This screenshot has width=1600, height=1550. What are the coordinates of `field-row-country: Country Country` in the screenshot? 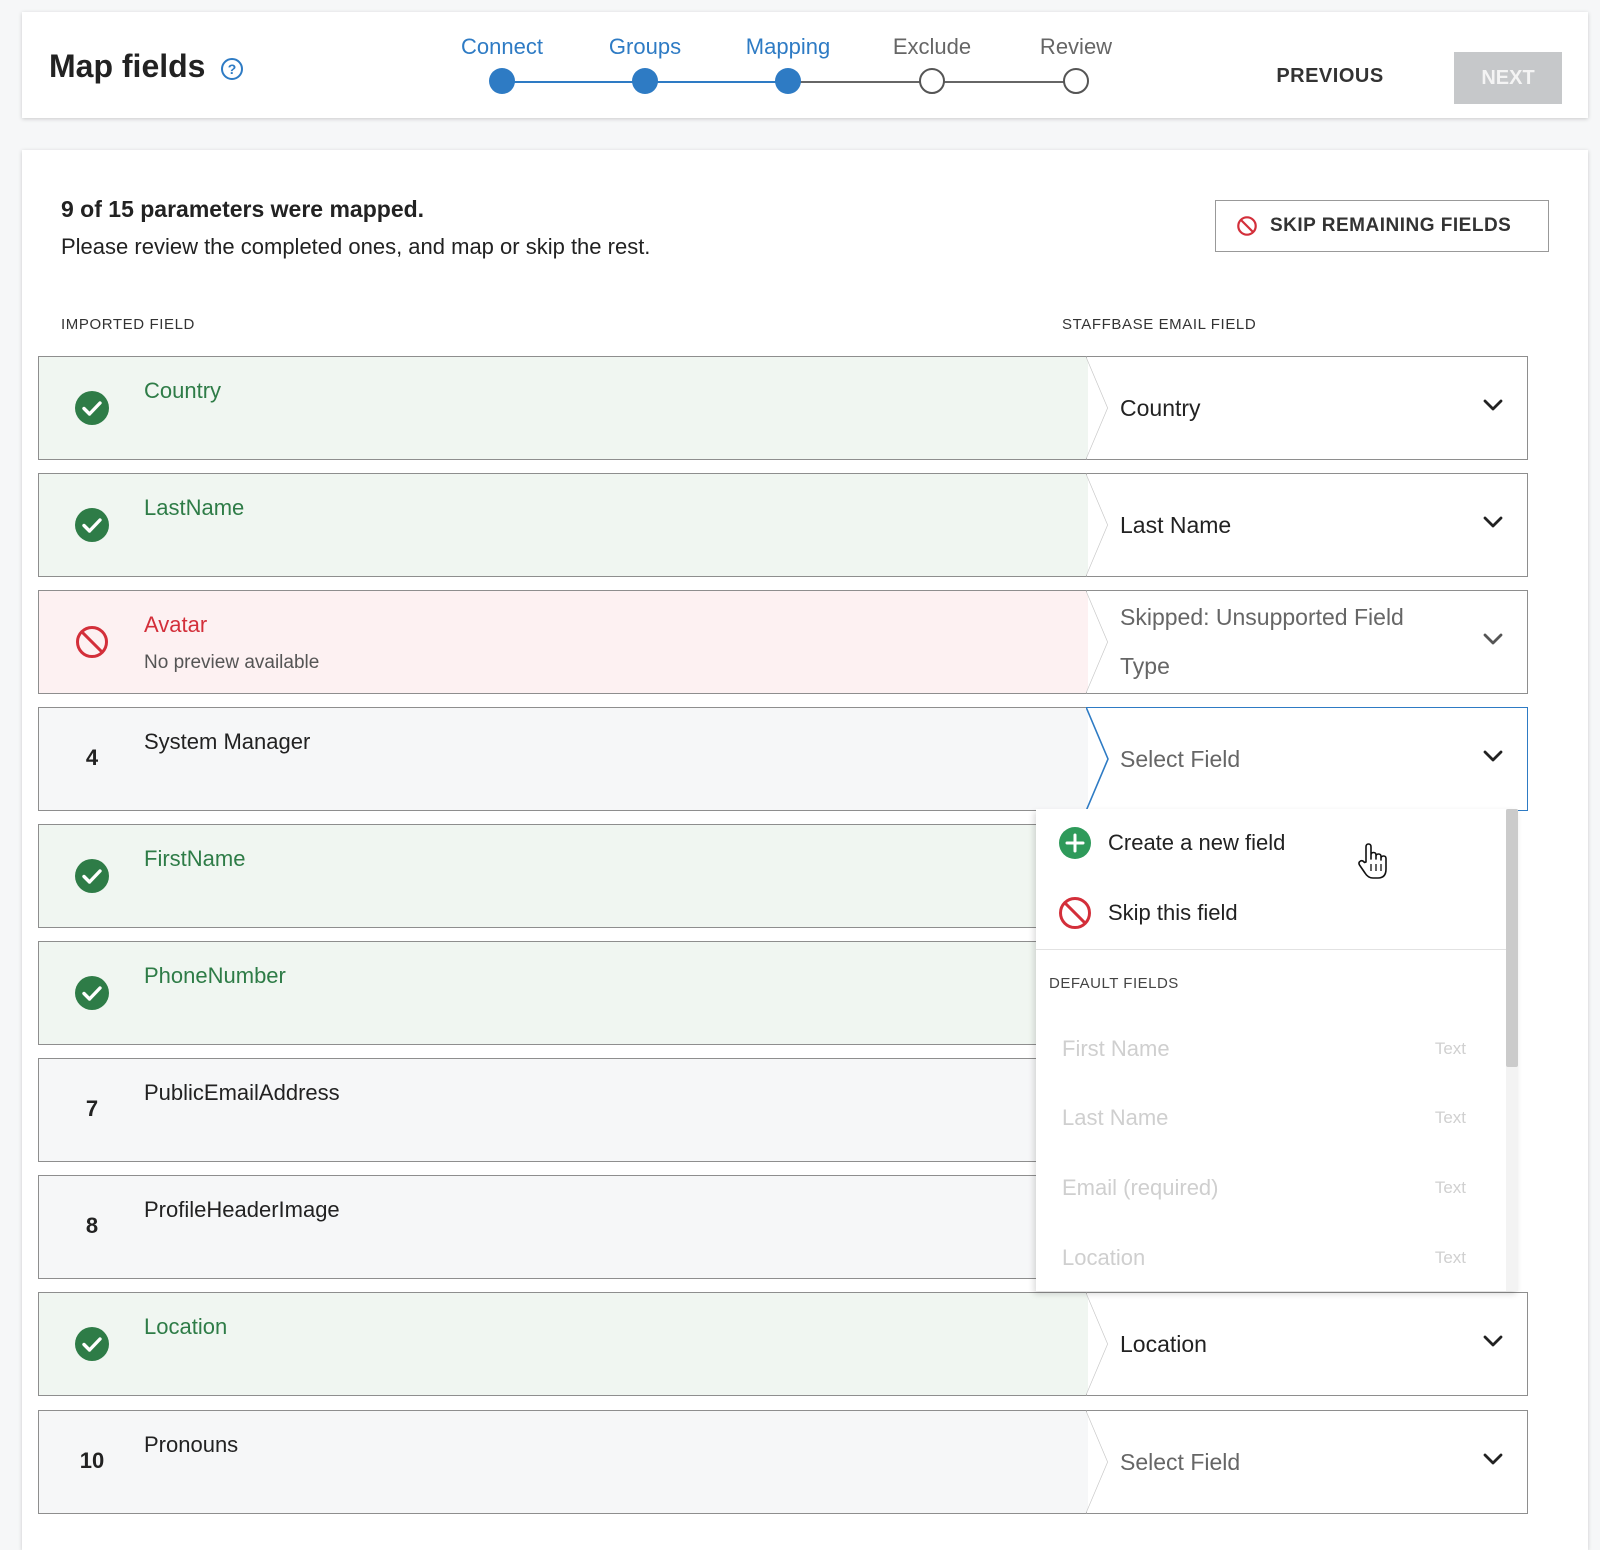 It's located at (783, 408).